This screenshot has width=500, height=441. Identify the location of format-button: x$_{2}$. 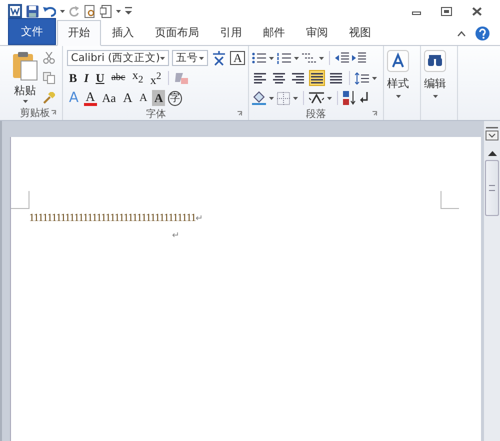
(138, 78).